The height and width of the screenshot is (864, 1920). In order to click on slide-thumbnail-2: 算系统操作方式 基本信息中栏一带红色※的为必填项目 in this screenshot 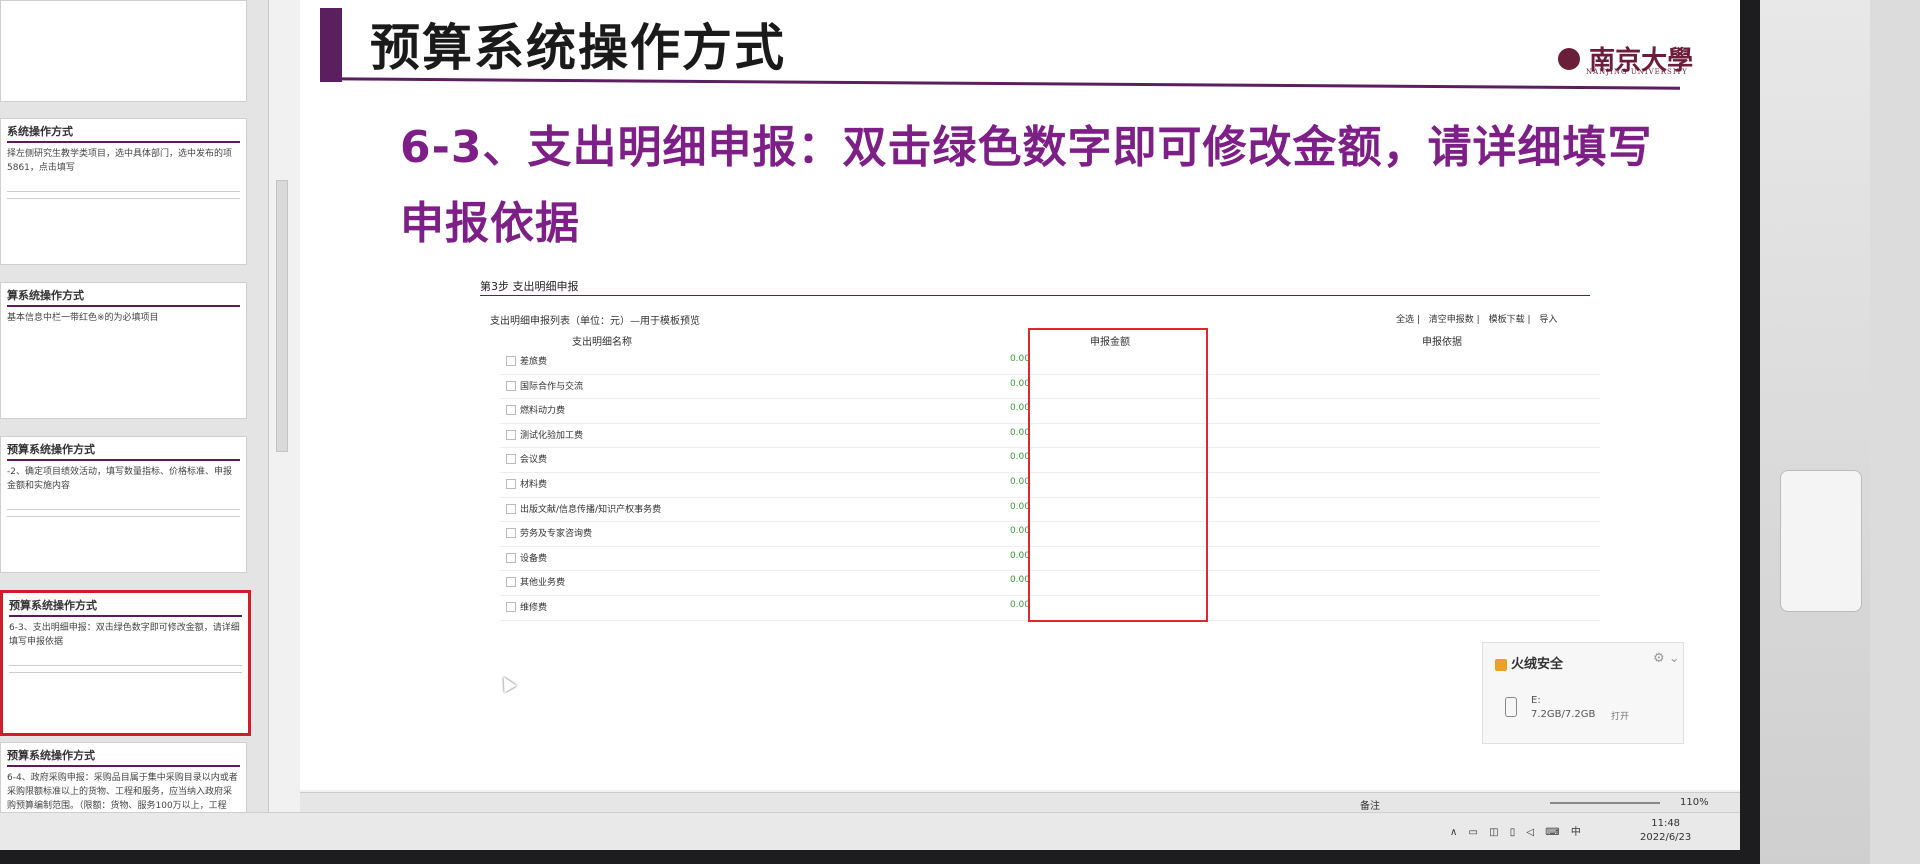, I will do `click(123, 350)`.